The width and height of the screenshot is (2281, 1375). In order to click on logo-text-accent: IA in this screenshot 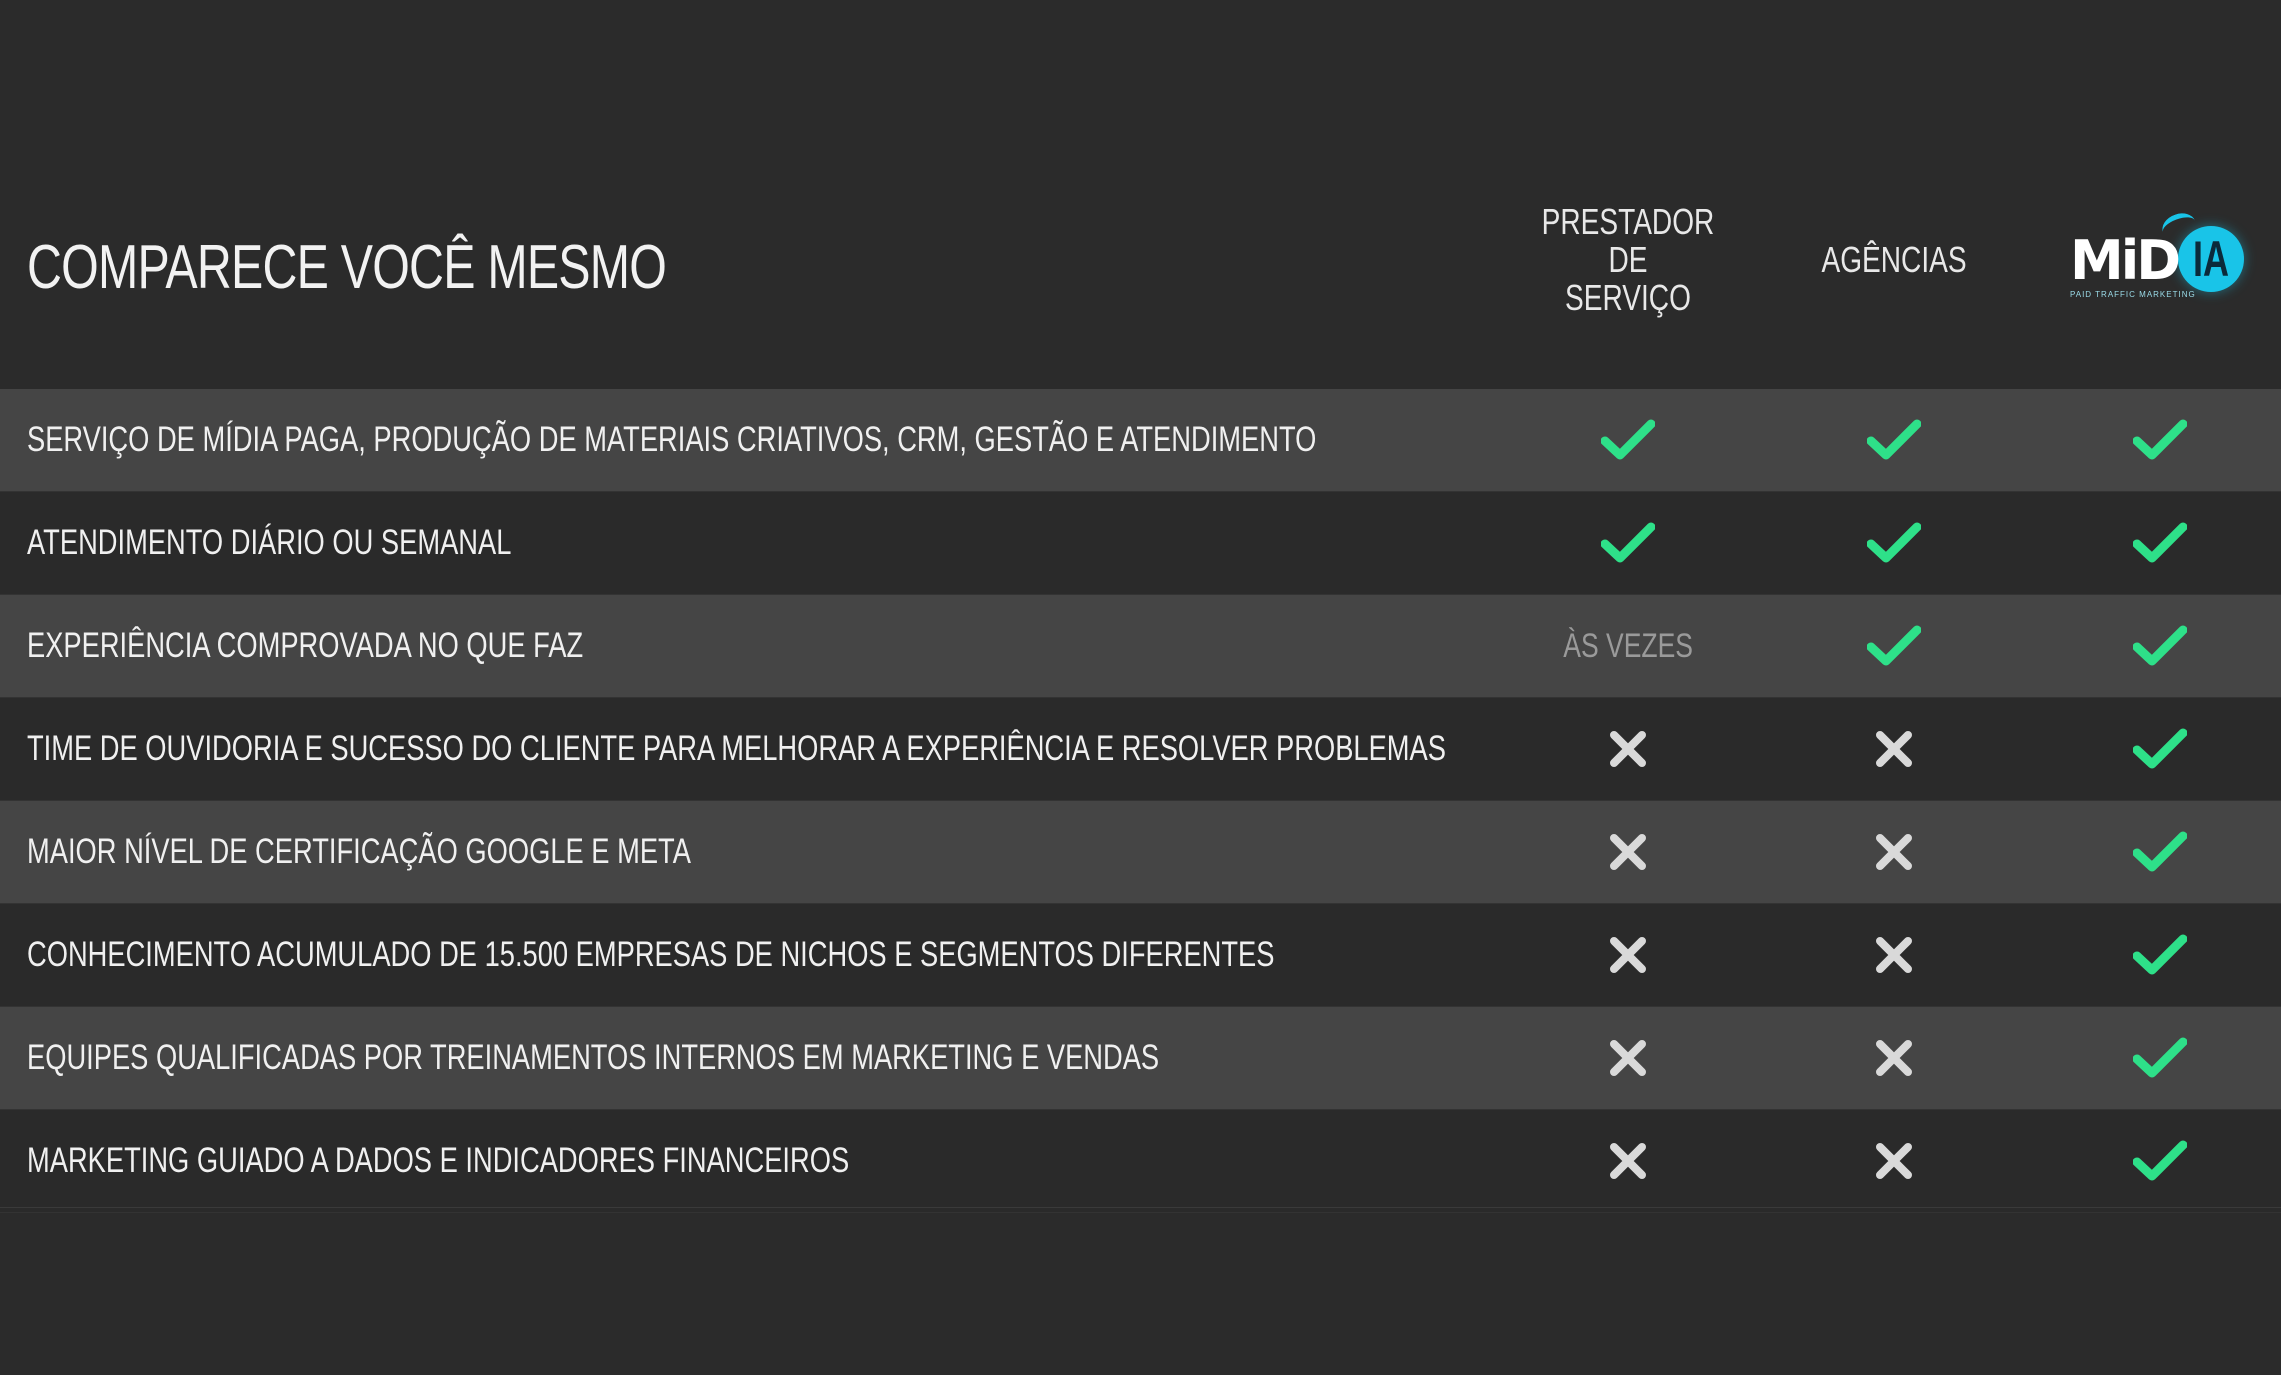, I will do `click(2211, 259)`.